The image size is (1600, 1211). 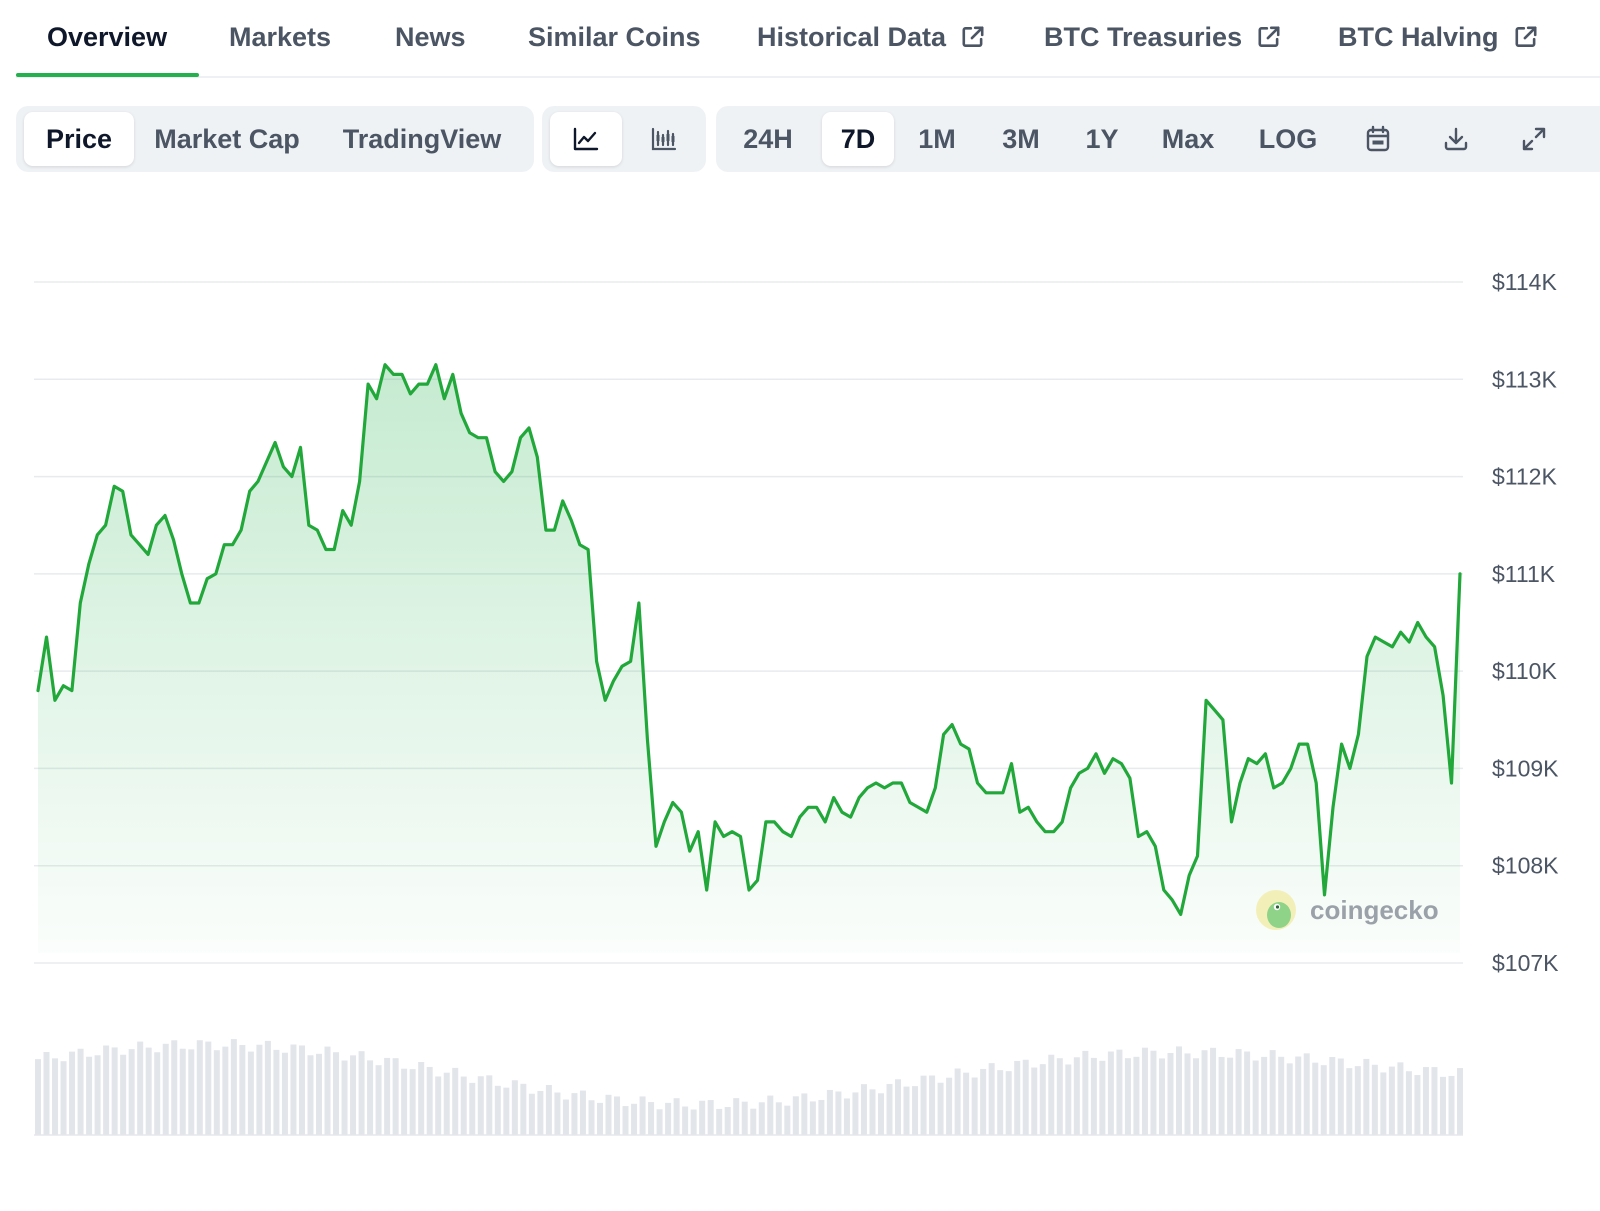 I want to click on candlestick-chart-icon, so click(x=664, y=139).